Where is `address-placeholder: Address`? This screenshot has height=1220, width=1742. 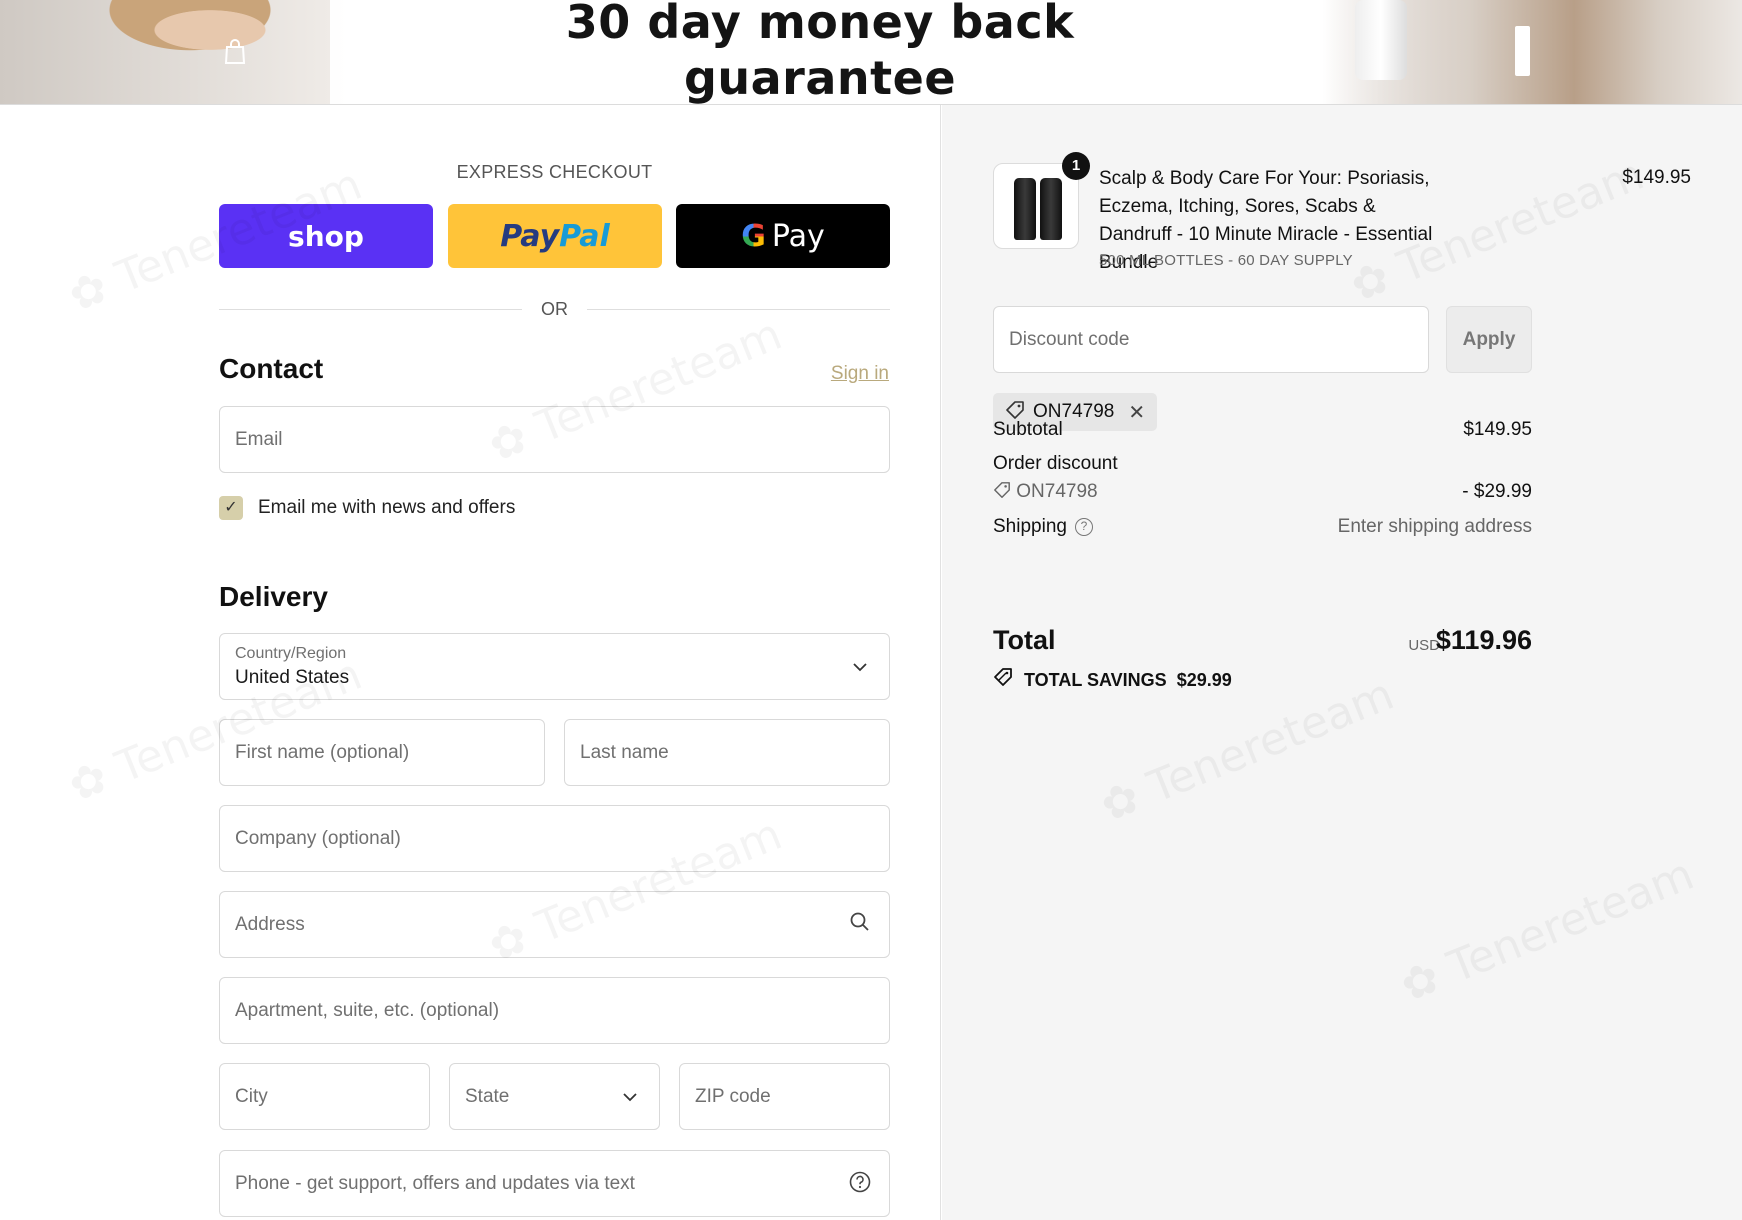 address-placeholder: Address is located at coordinates (270, 924).